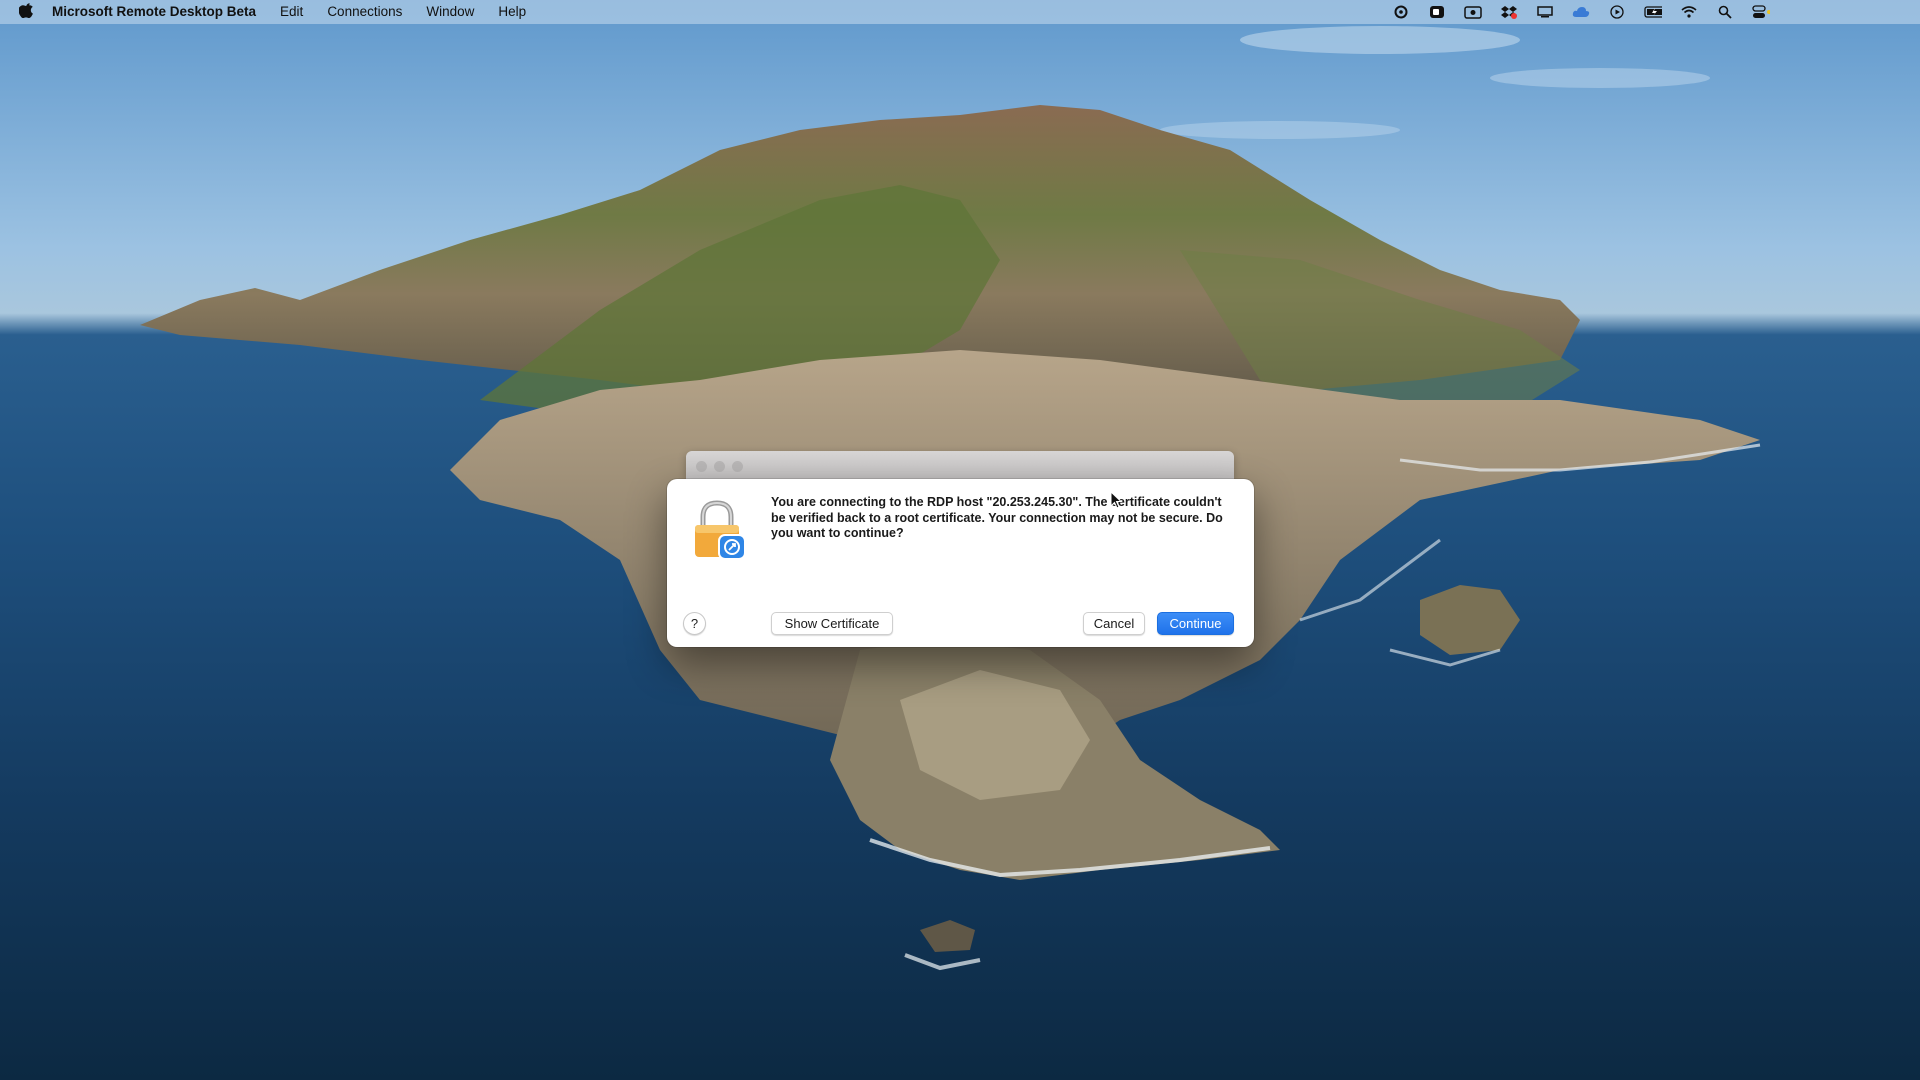  Describe the element at coordinates (1725, 12) in the screenshot. I see `spotlight-search-icon` at that location.